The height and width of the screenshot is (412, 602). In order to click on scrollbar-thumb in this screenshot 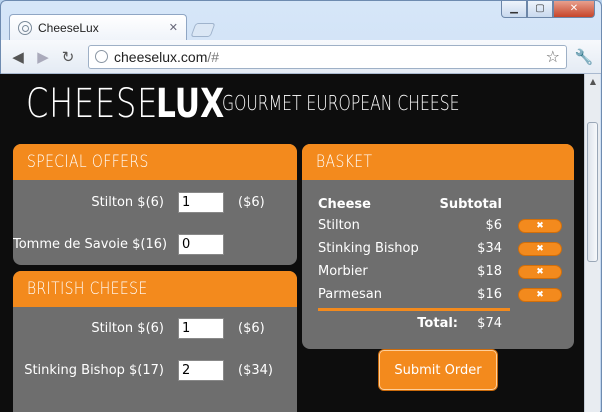, I will do `click(592, 192)`.